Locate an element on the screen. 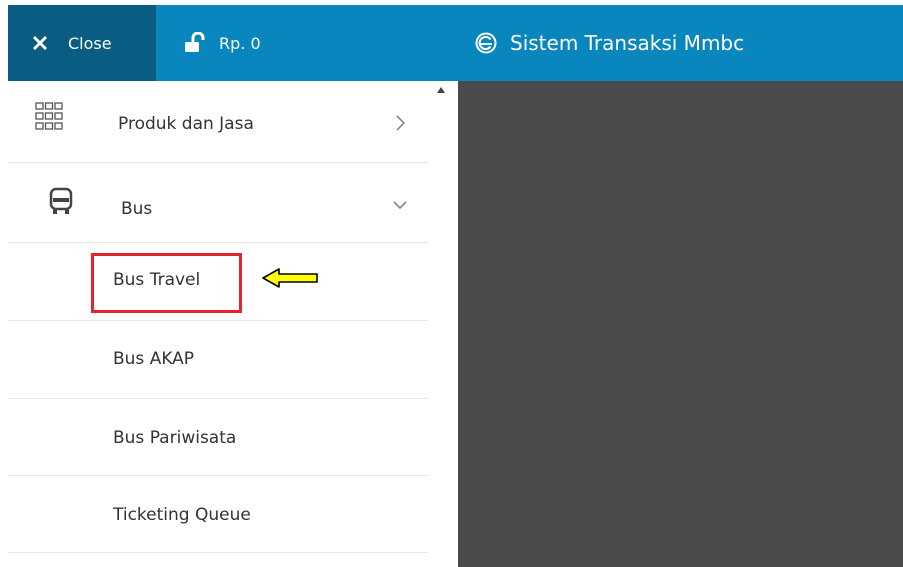 This screenshot has width=903, height=567. chevron-right-icon is located at coordinates (401, 123).